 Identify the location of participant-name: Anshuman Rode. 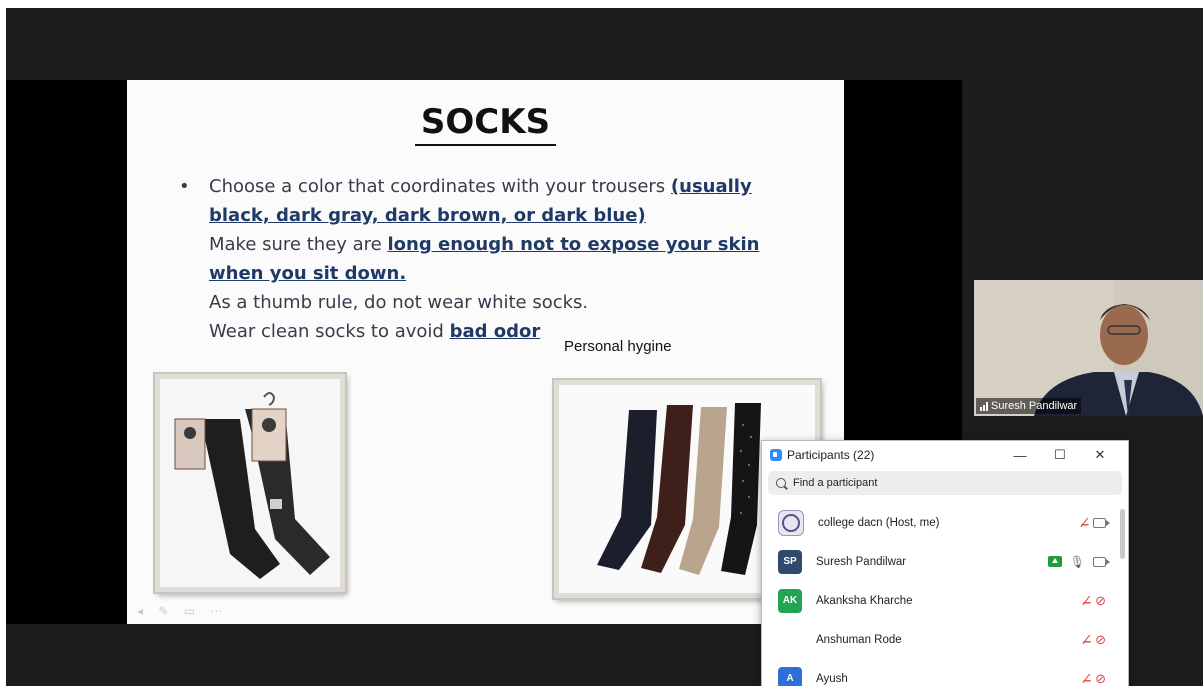
(859, 639).